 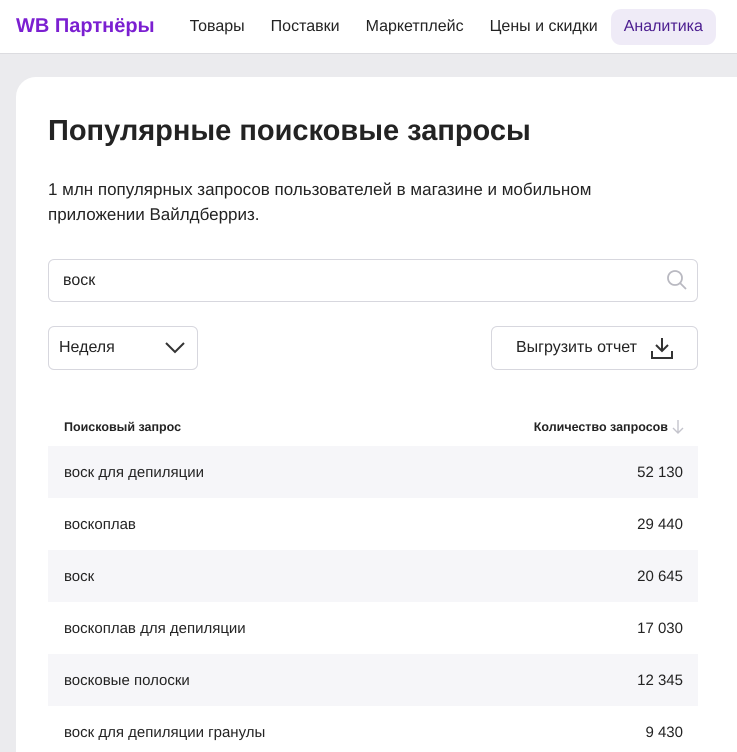 I want to click on nav-tab: Цены и скидки, so click(x=543, y=26).